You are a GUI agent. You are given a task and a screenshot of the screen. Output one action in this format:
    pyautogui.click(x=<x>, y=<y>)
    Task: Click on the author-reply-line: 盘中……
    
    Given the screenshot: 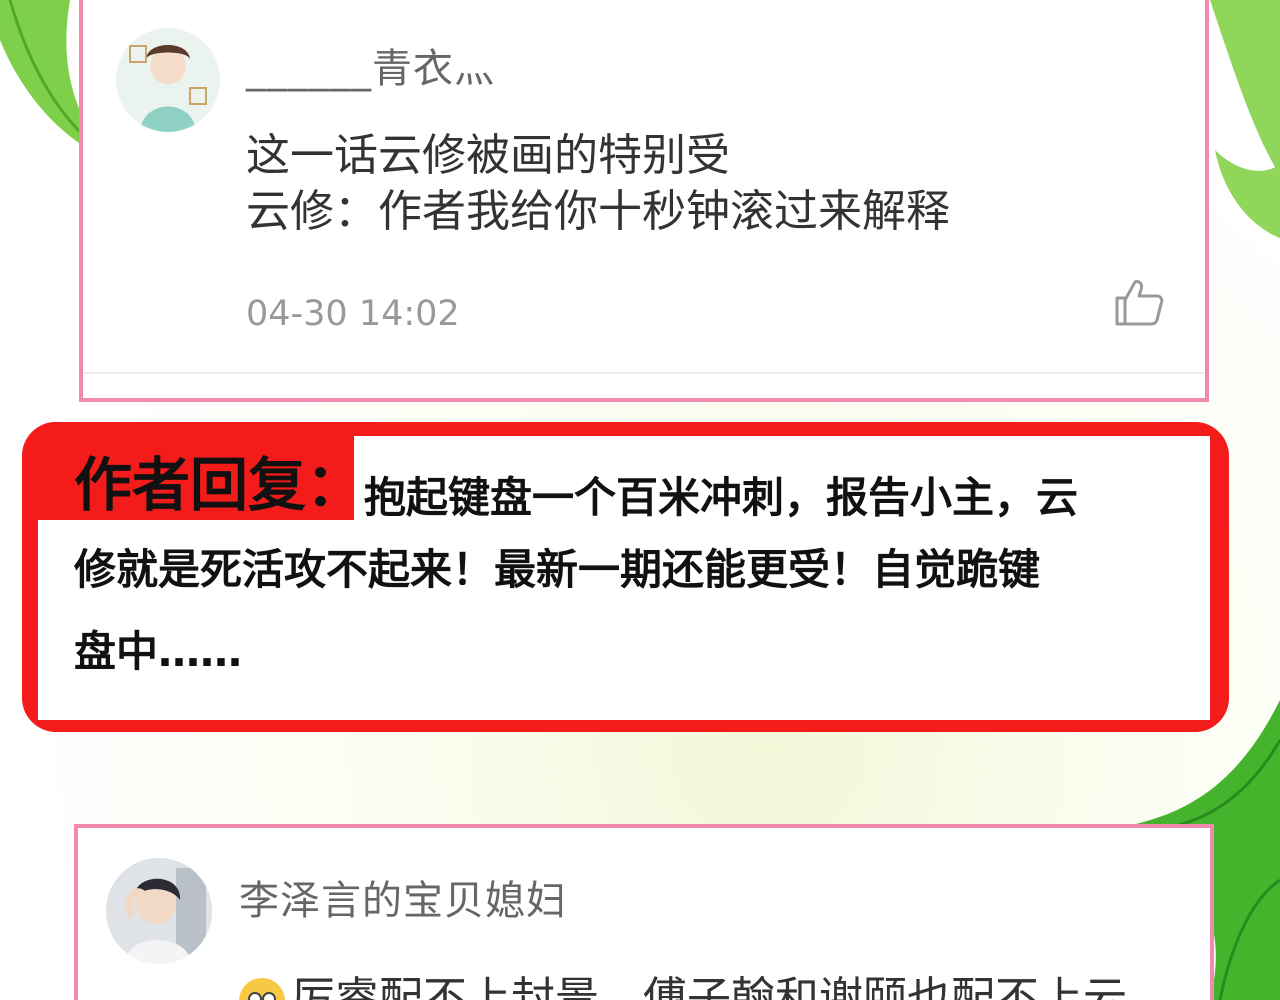 What is the action you would take?
    pyautogui.click(x=158, y=651)
    